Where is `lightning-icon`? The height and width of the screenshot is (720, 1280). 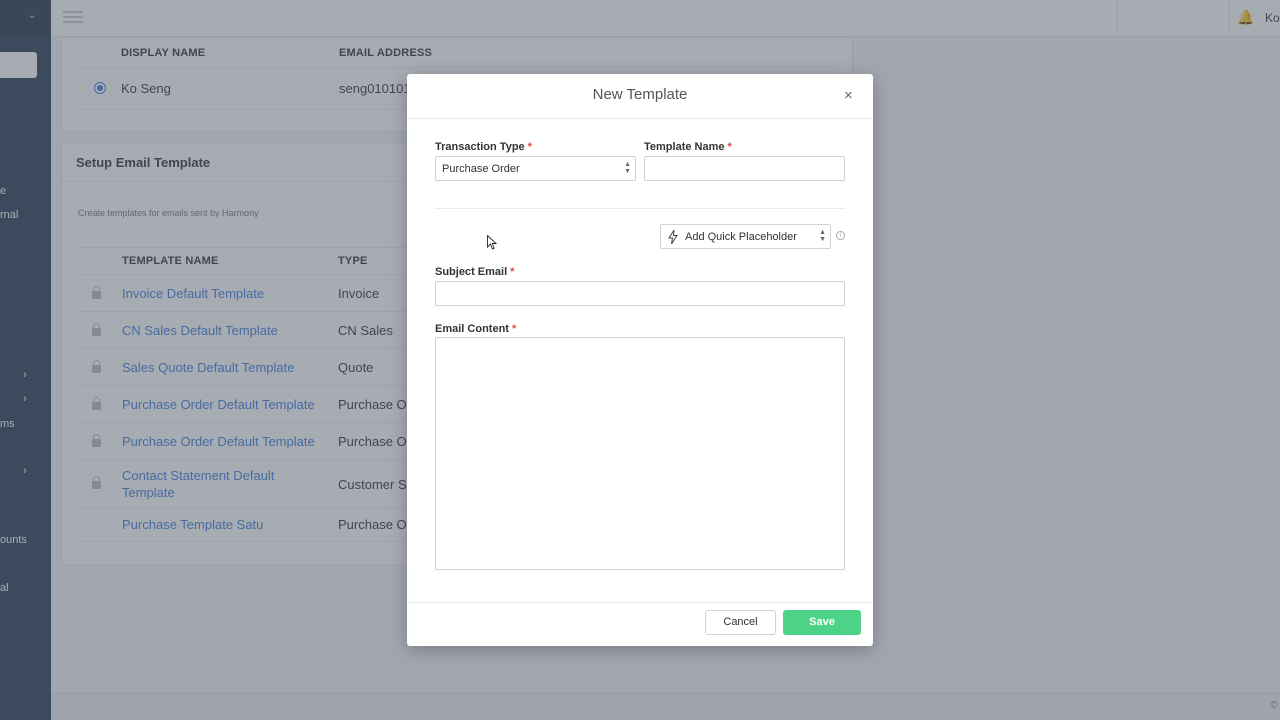 lightning-icon is located at coordinates (673, 237).